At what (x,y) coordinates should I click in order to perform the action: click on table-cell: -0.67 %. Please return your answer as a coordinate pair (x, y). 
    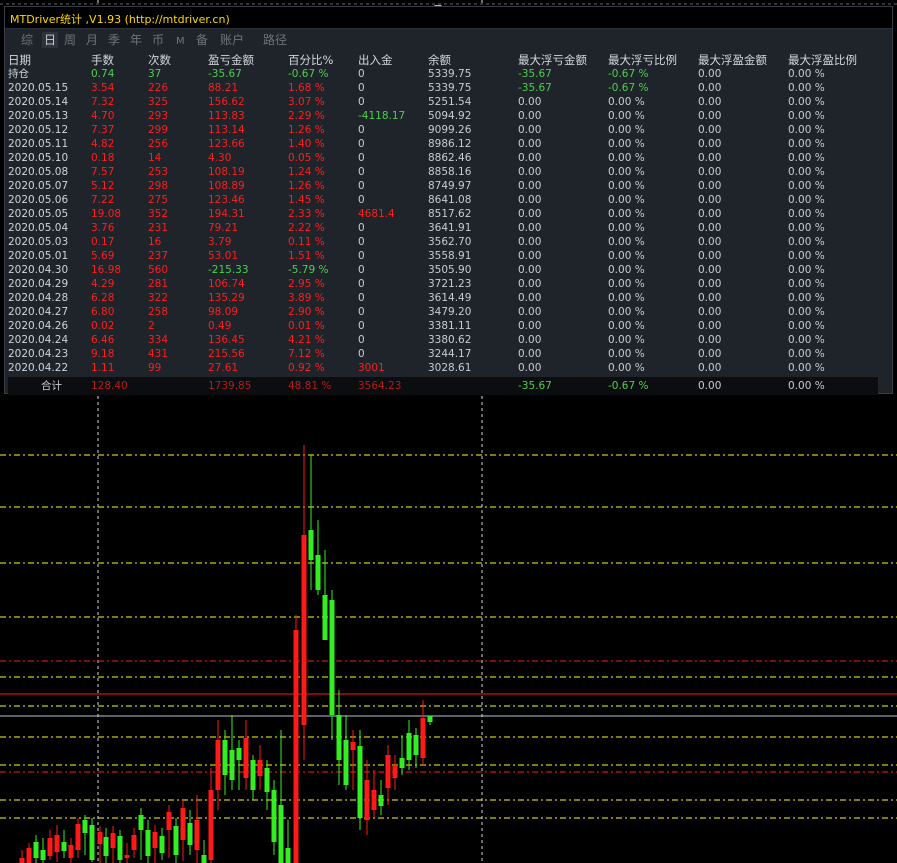
    Looking at the image, I should click on (628, 88).